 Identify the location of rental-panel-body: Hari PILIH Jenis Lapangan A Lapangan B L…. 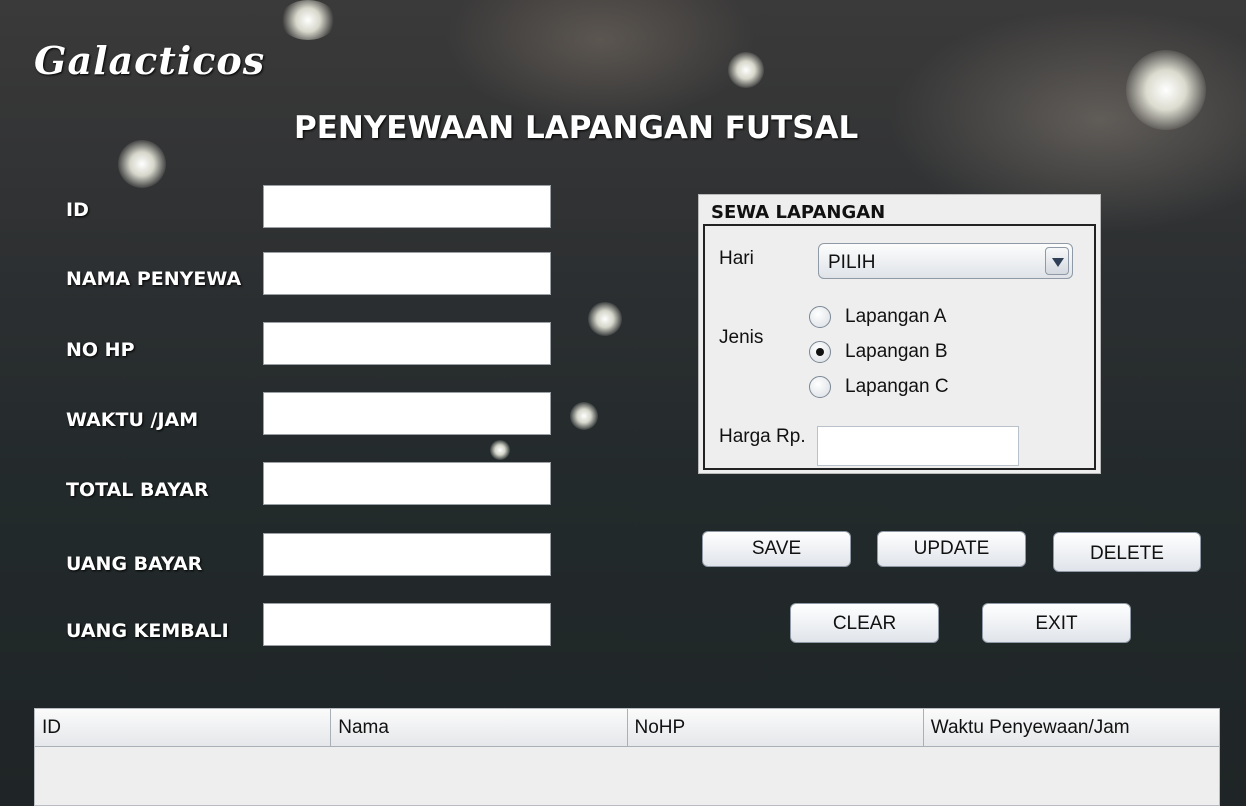
(899, 347).